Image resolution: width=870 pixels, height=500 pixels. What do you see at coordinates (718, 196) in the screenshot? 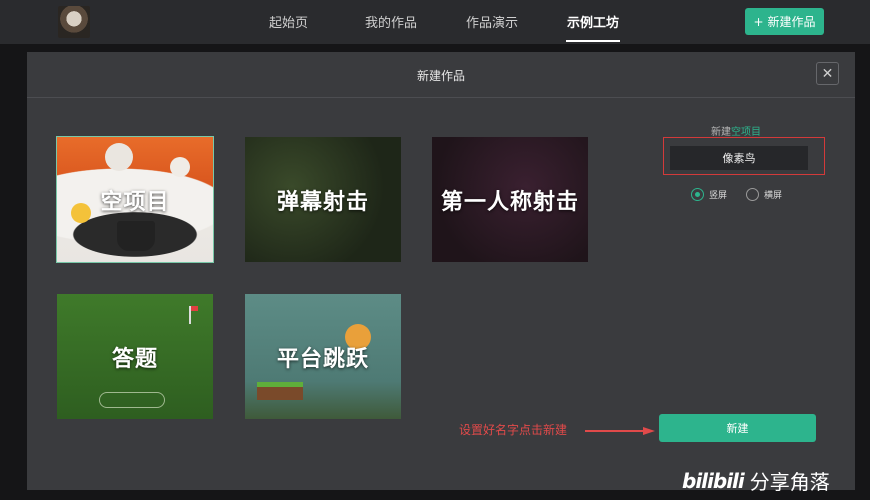
I see `orientation-label-portrait: 竖屏` at bounding box center [718, 196].